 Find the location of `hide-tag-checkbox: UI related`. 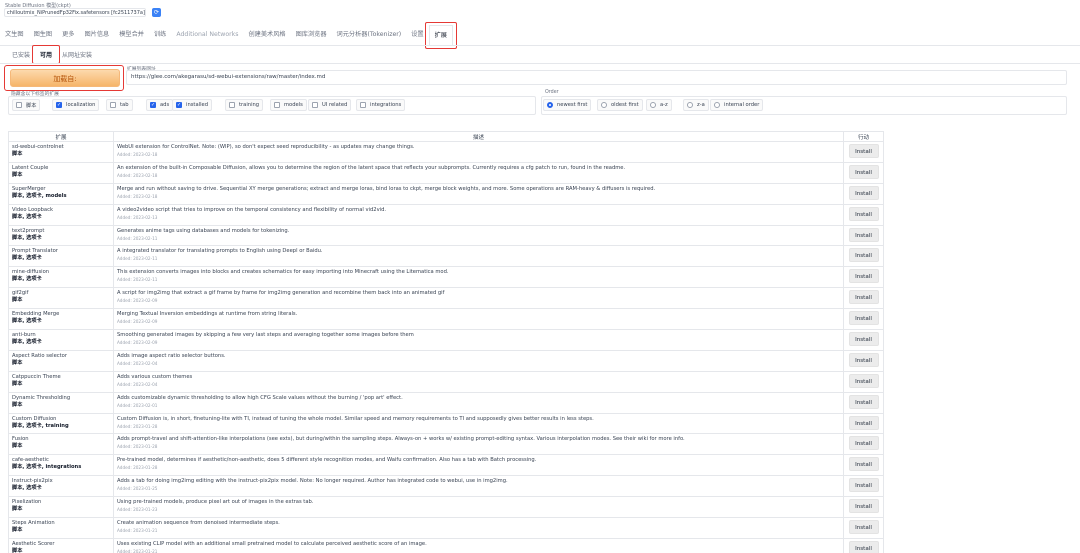

hide-tag-checkbox: UI related is located at coordinates (330, 105).